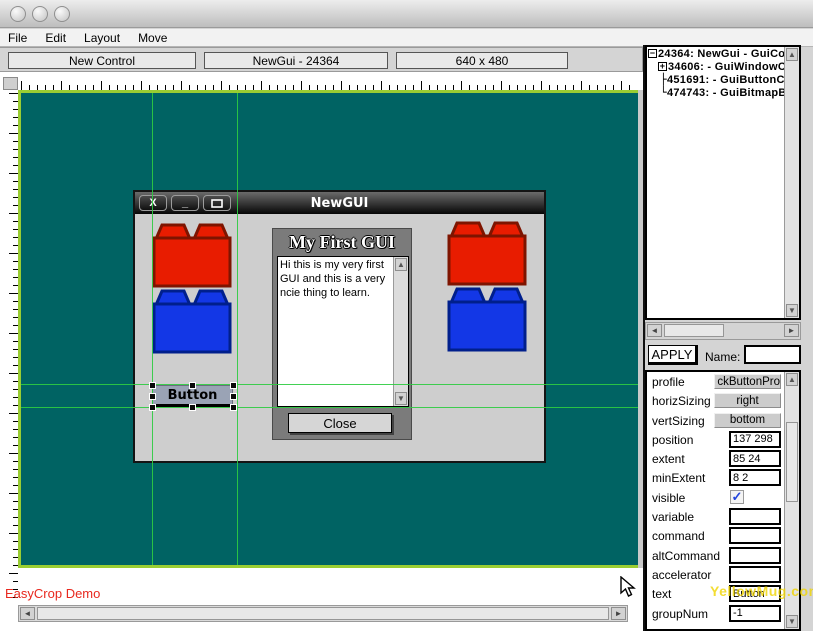 The width and height of the screenshot is (813, 631). Describe the element at coordinates (747, 381) in the screenshot. I see `profile-dropdown: ckButtonPro` at that location.